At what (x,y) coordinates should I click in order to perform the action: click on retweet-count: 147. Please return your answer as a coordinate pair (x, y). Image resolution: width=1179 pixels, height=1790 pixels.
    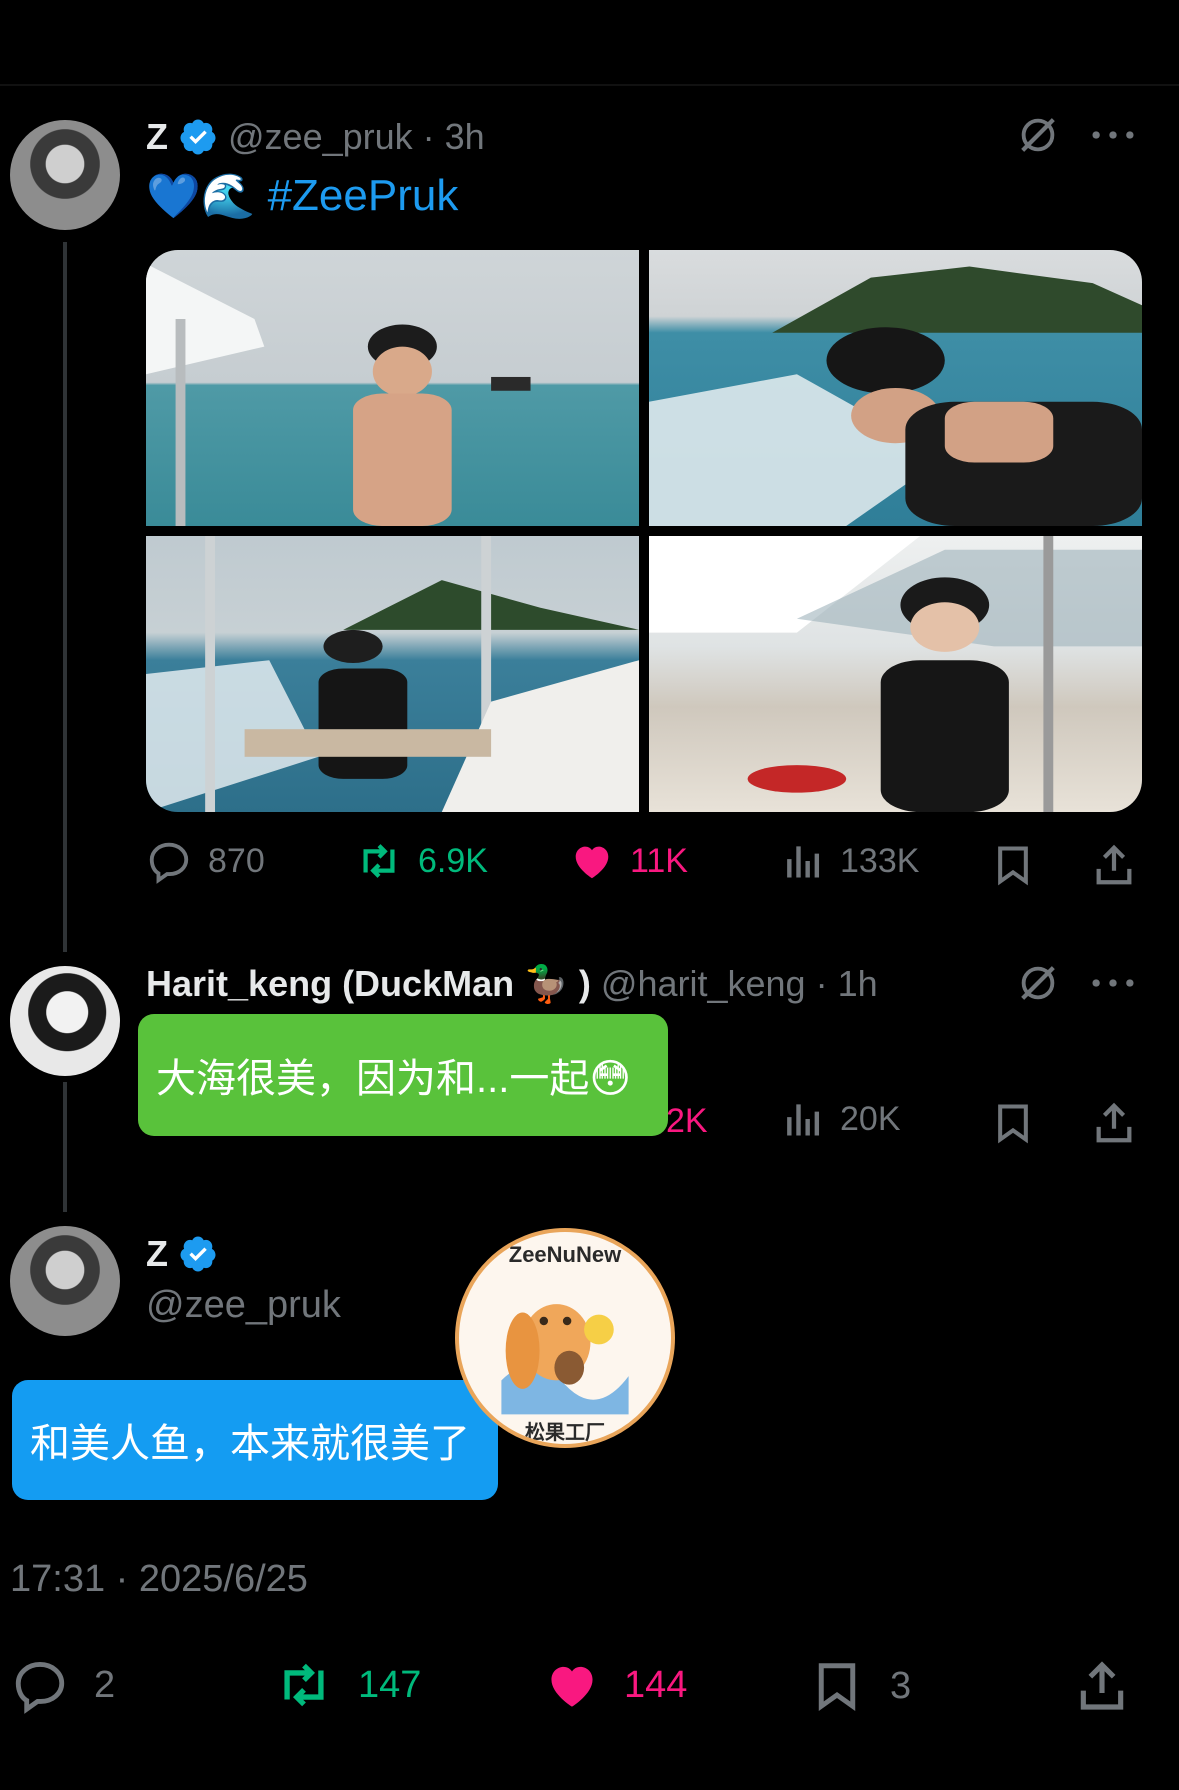
    Looking at the image, I should click on (390, 1684).